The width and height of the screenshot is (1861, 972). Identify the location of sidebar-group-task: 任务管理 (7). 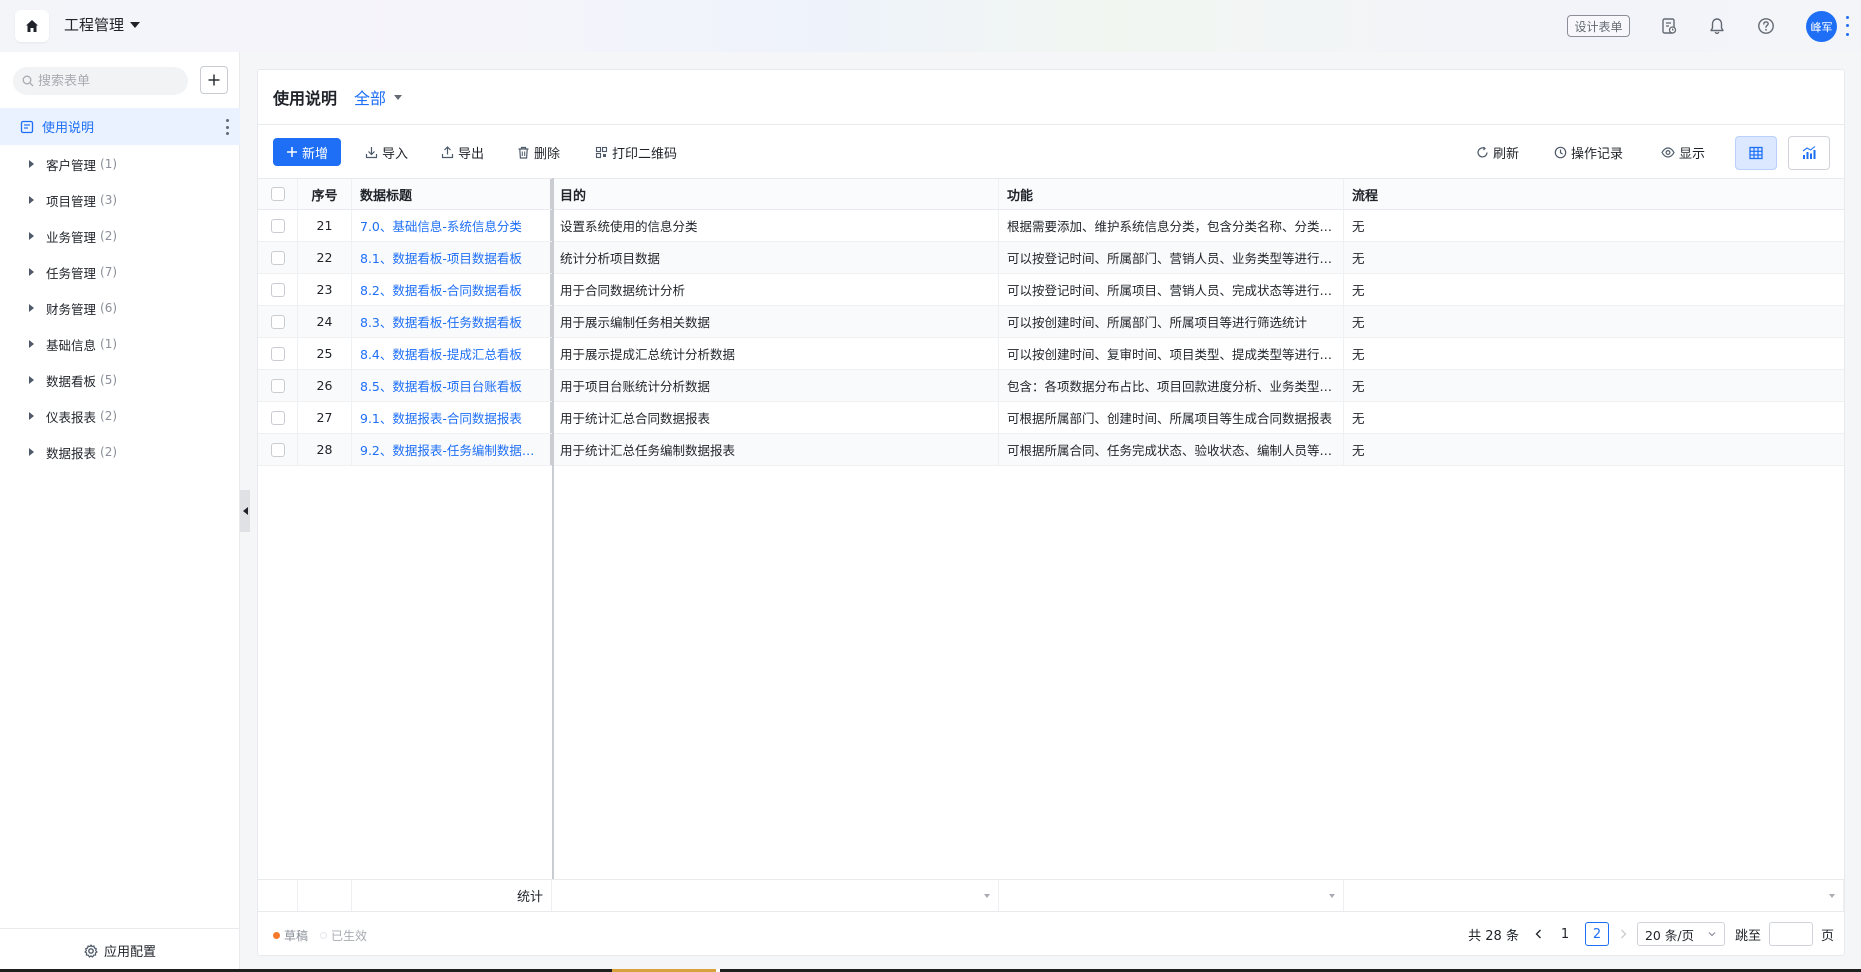
(120, 272).